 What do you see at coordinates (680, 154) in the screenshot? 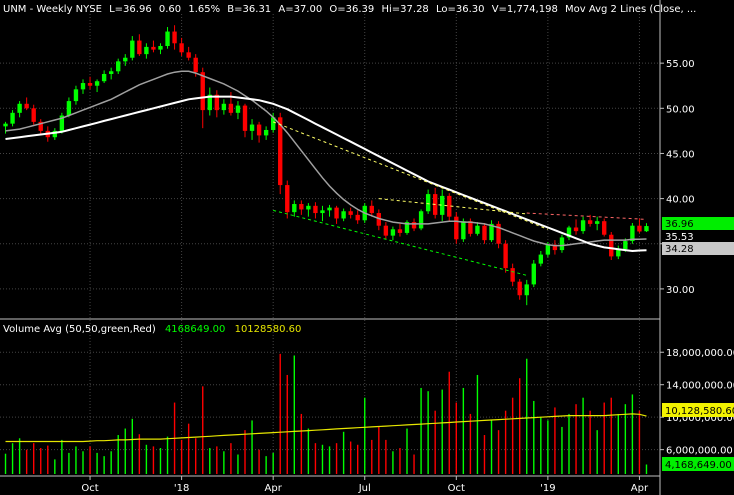
I see `price-tick-label: 45.00` at bounding box center [680, 154].